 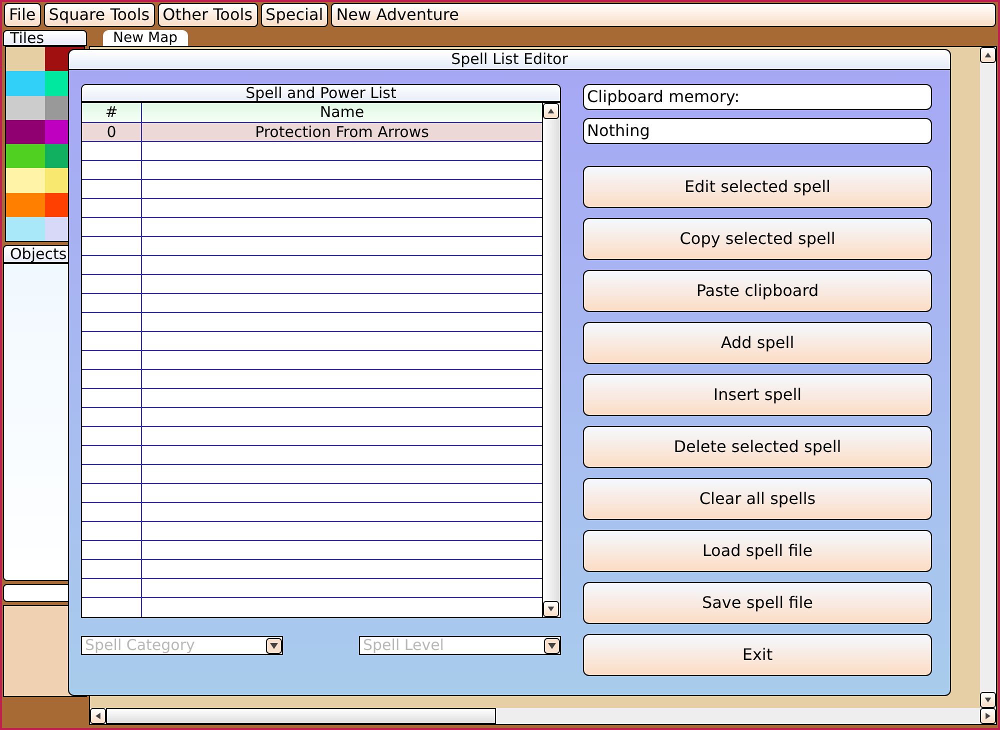 I want to click on dialog-title: Spell List Editor, so click(x=509, y=60).